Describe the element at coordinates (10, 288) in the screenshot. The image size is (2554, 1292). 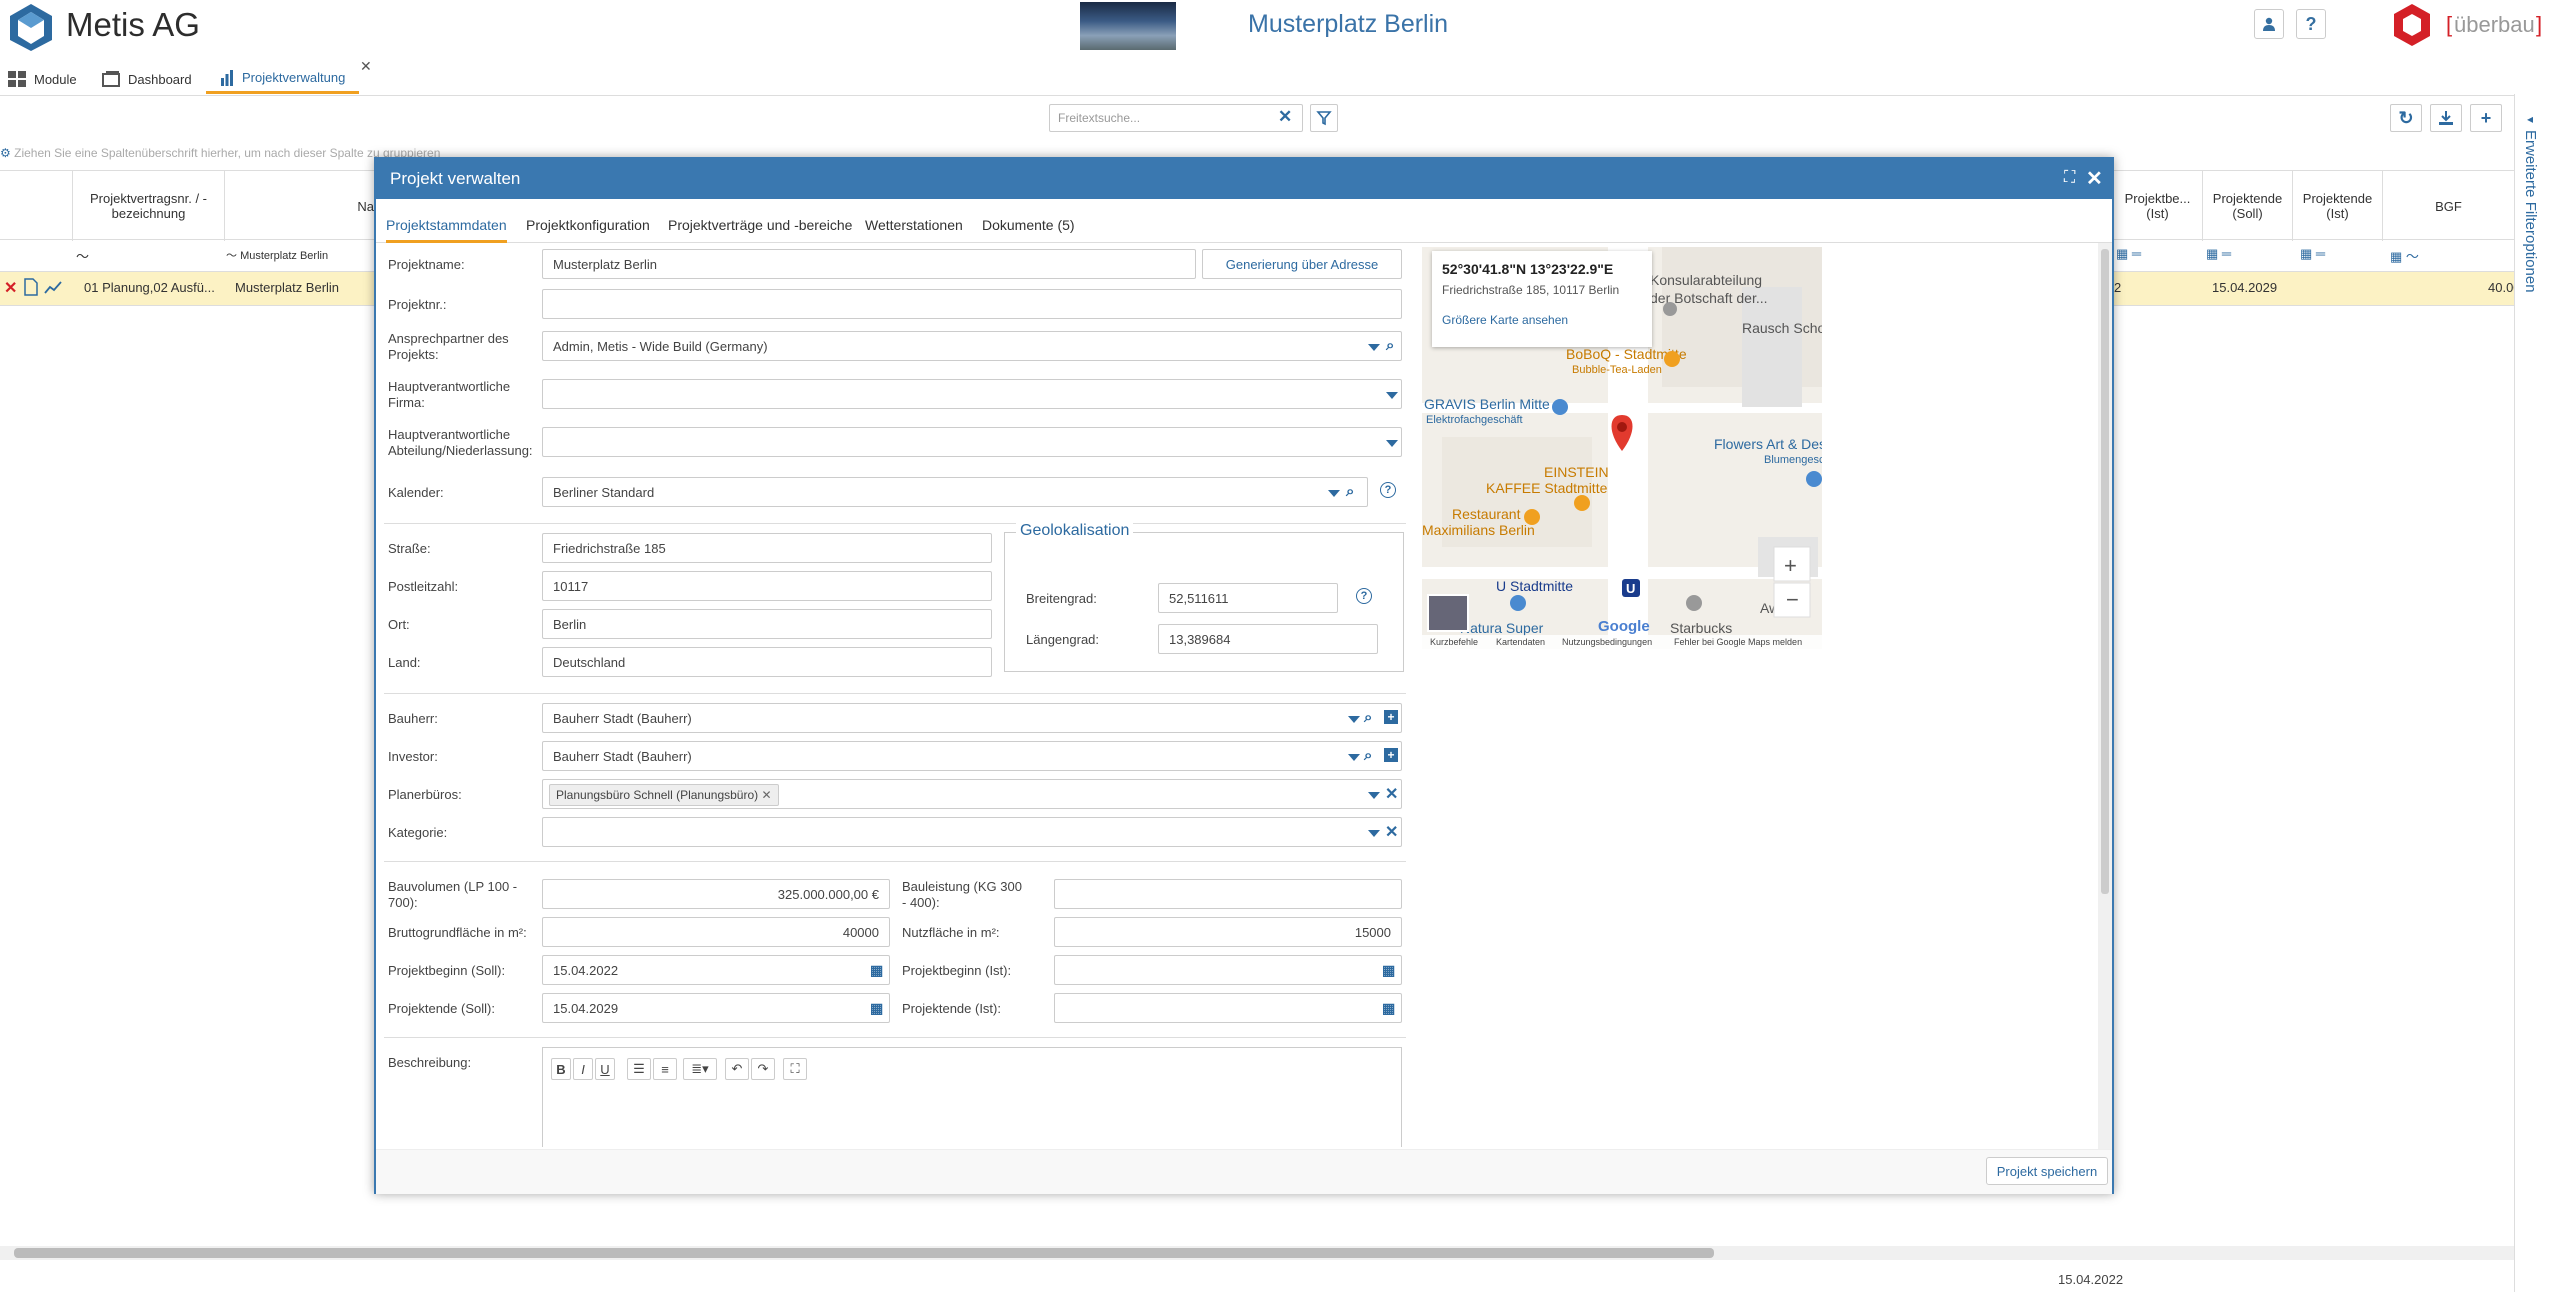
I see `delete-icon: ✕` at that location.